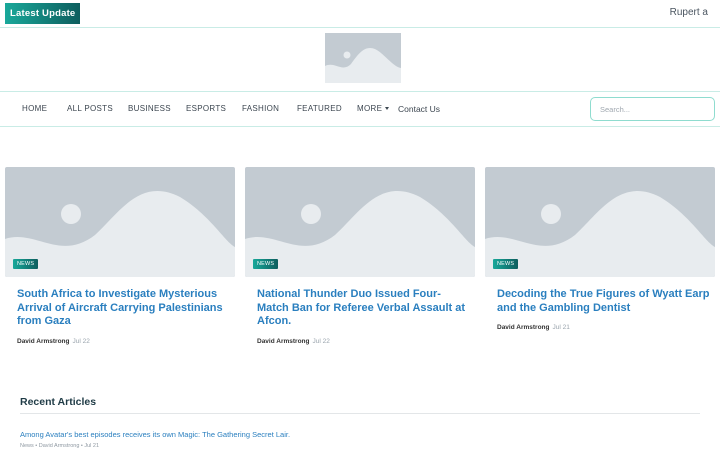  I want to click on nav-item-more: MORE, so click(373, 108).